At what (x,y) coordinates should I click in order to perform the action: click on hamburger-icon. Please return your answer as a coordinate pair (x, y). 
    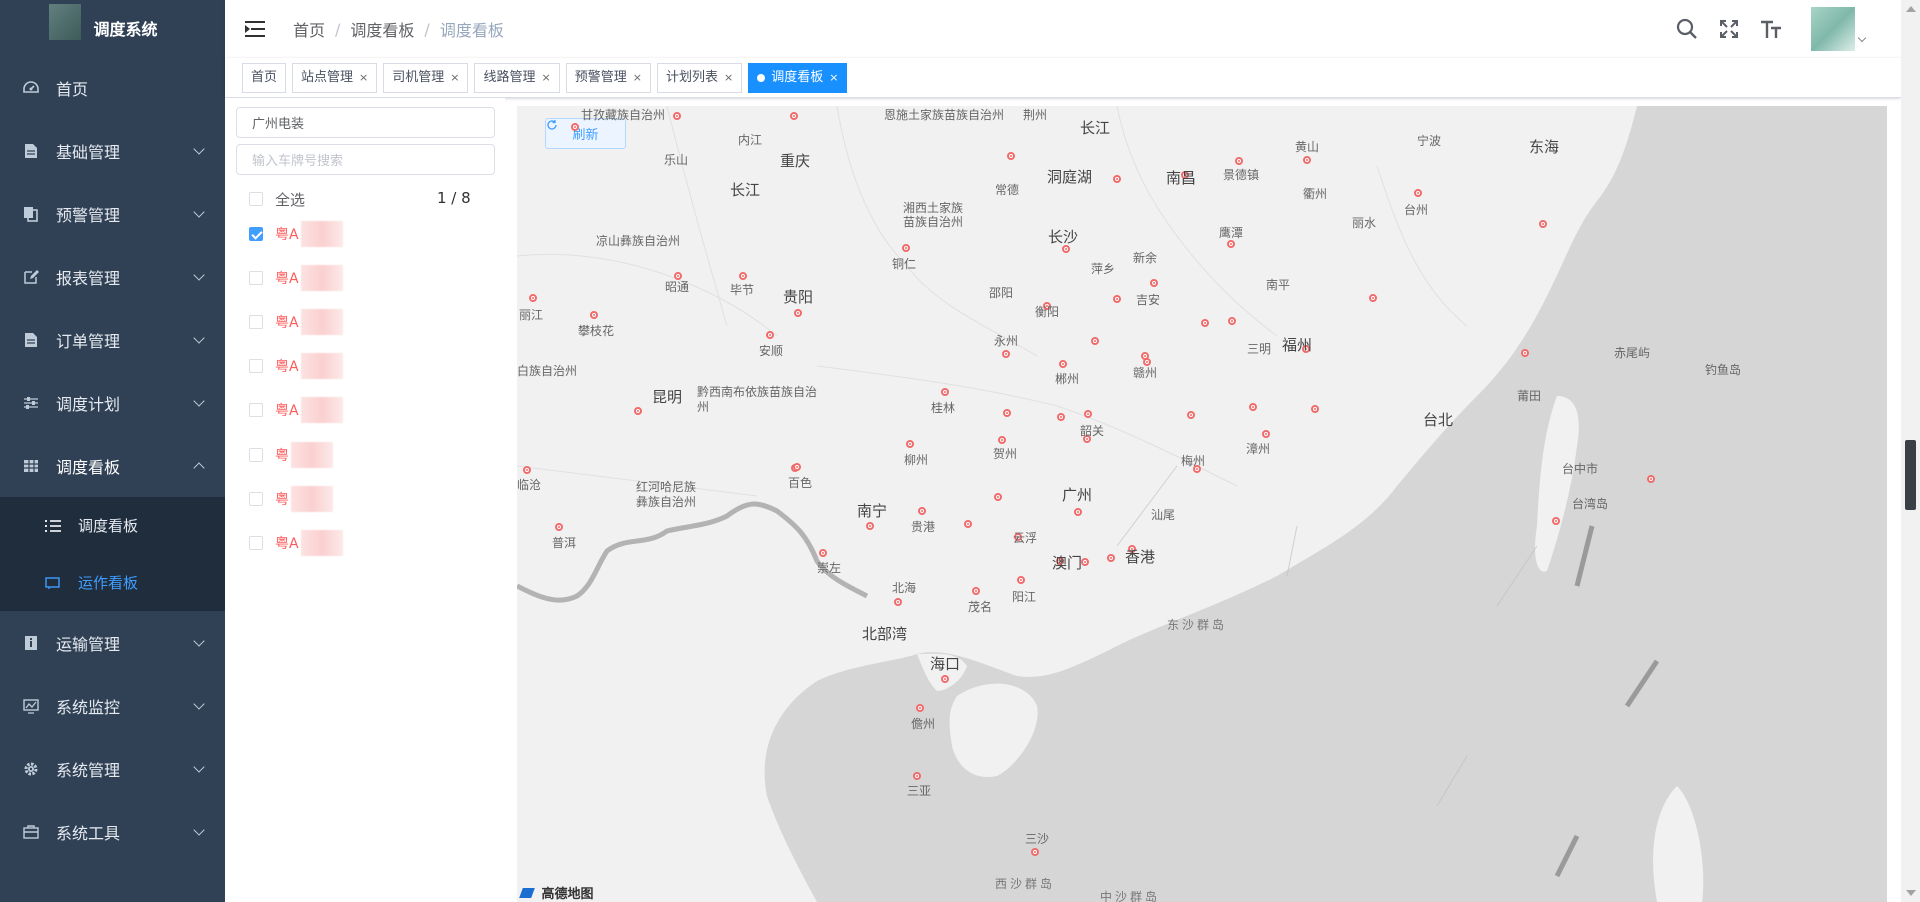
    Looking at the image, I should click on (255, 29).